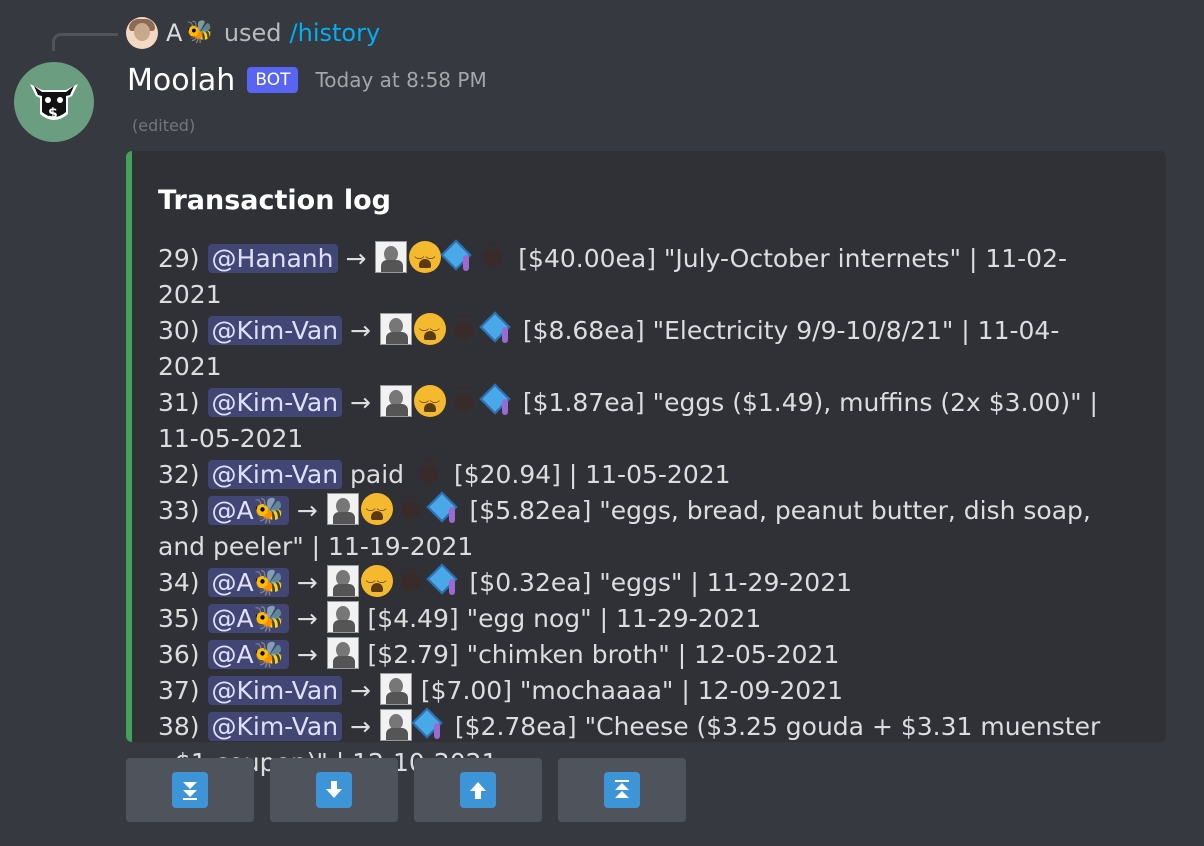 The image size is (1204, 846). I want to click on user-mention: @Hananh, so click(272, 258).